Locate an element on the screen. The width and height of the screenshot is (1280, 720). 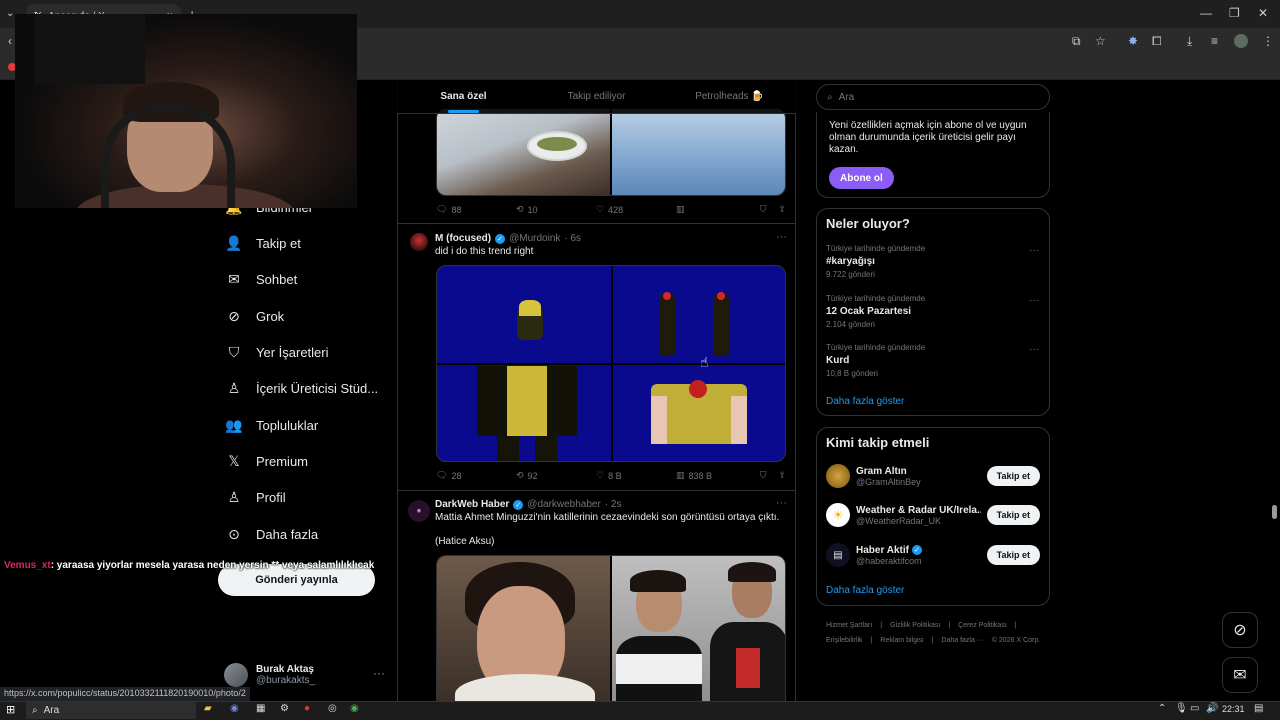
profile-avatar-icon is located at coordinates (1241, 41).